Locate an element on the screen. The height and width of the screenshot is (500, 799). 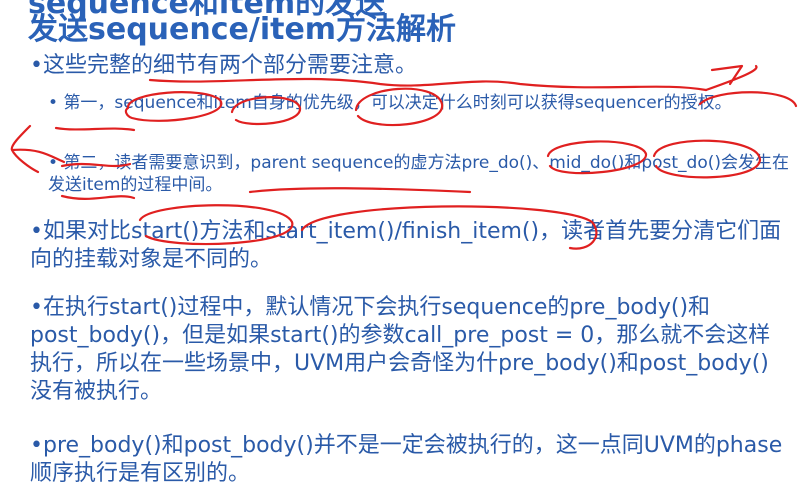
bullet-intro-text: 这些完整的细节有两个部分需要注意。 is located at coordinates (229, 65).